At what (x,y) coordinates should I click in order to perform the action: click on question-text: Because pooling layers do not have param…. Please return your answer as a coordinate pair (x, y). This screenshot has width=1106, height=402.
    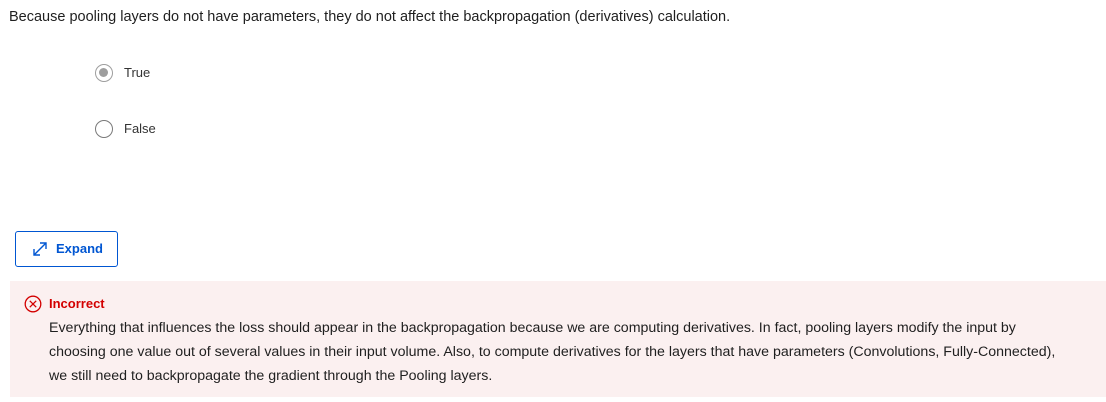
    Looking at the image, I should click on (370, 17).